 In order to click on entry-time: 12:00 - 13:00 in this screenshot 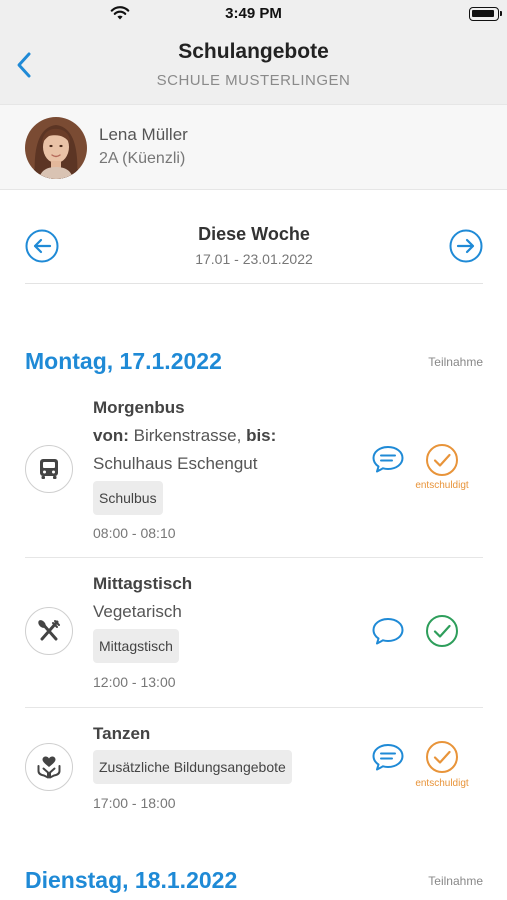, I will do `click(134, 682)`.